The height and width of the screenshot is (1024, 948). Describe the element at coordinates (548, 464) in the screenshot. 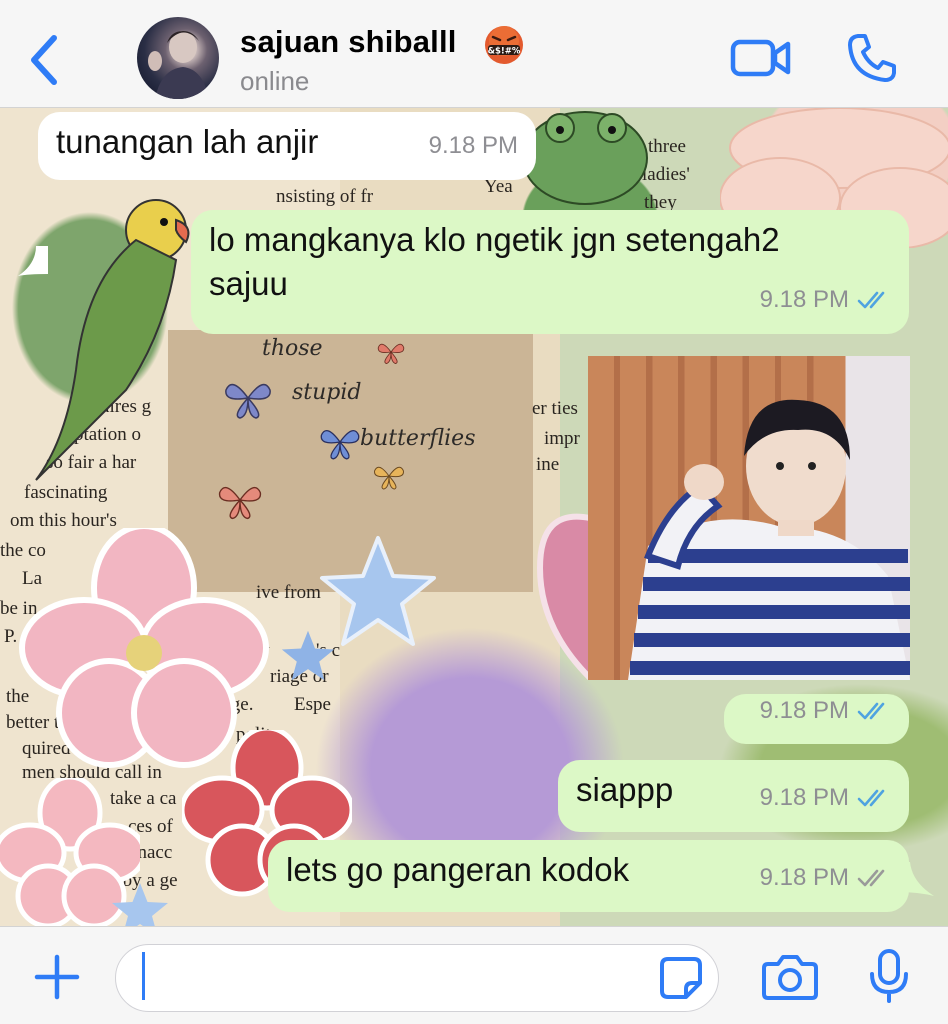

I see `wallpaper-book-text: ine` at that location.